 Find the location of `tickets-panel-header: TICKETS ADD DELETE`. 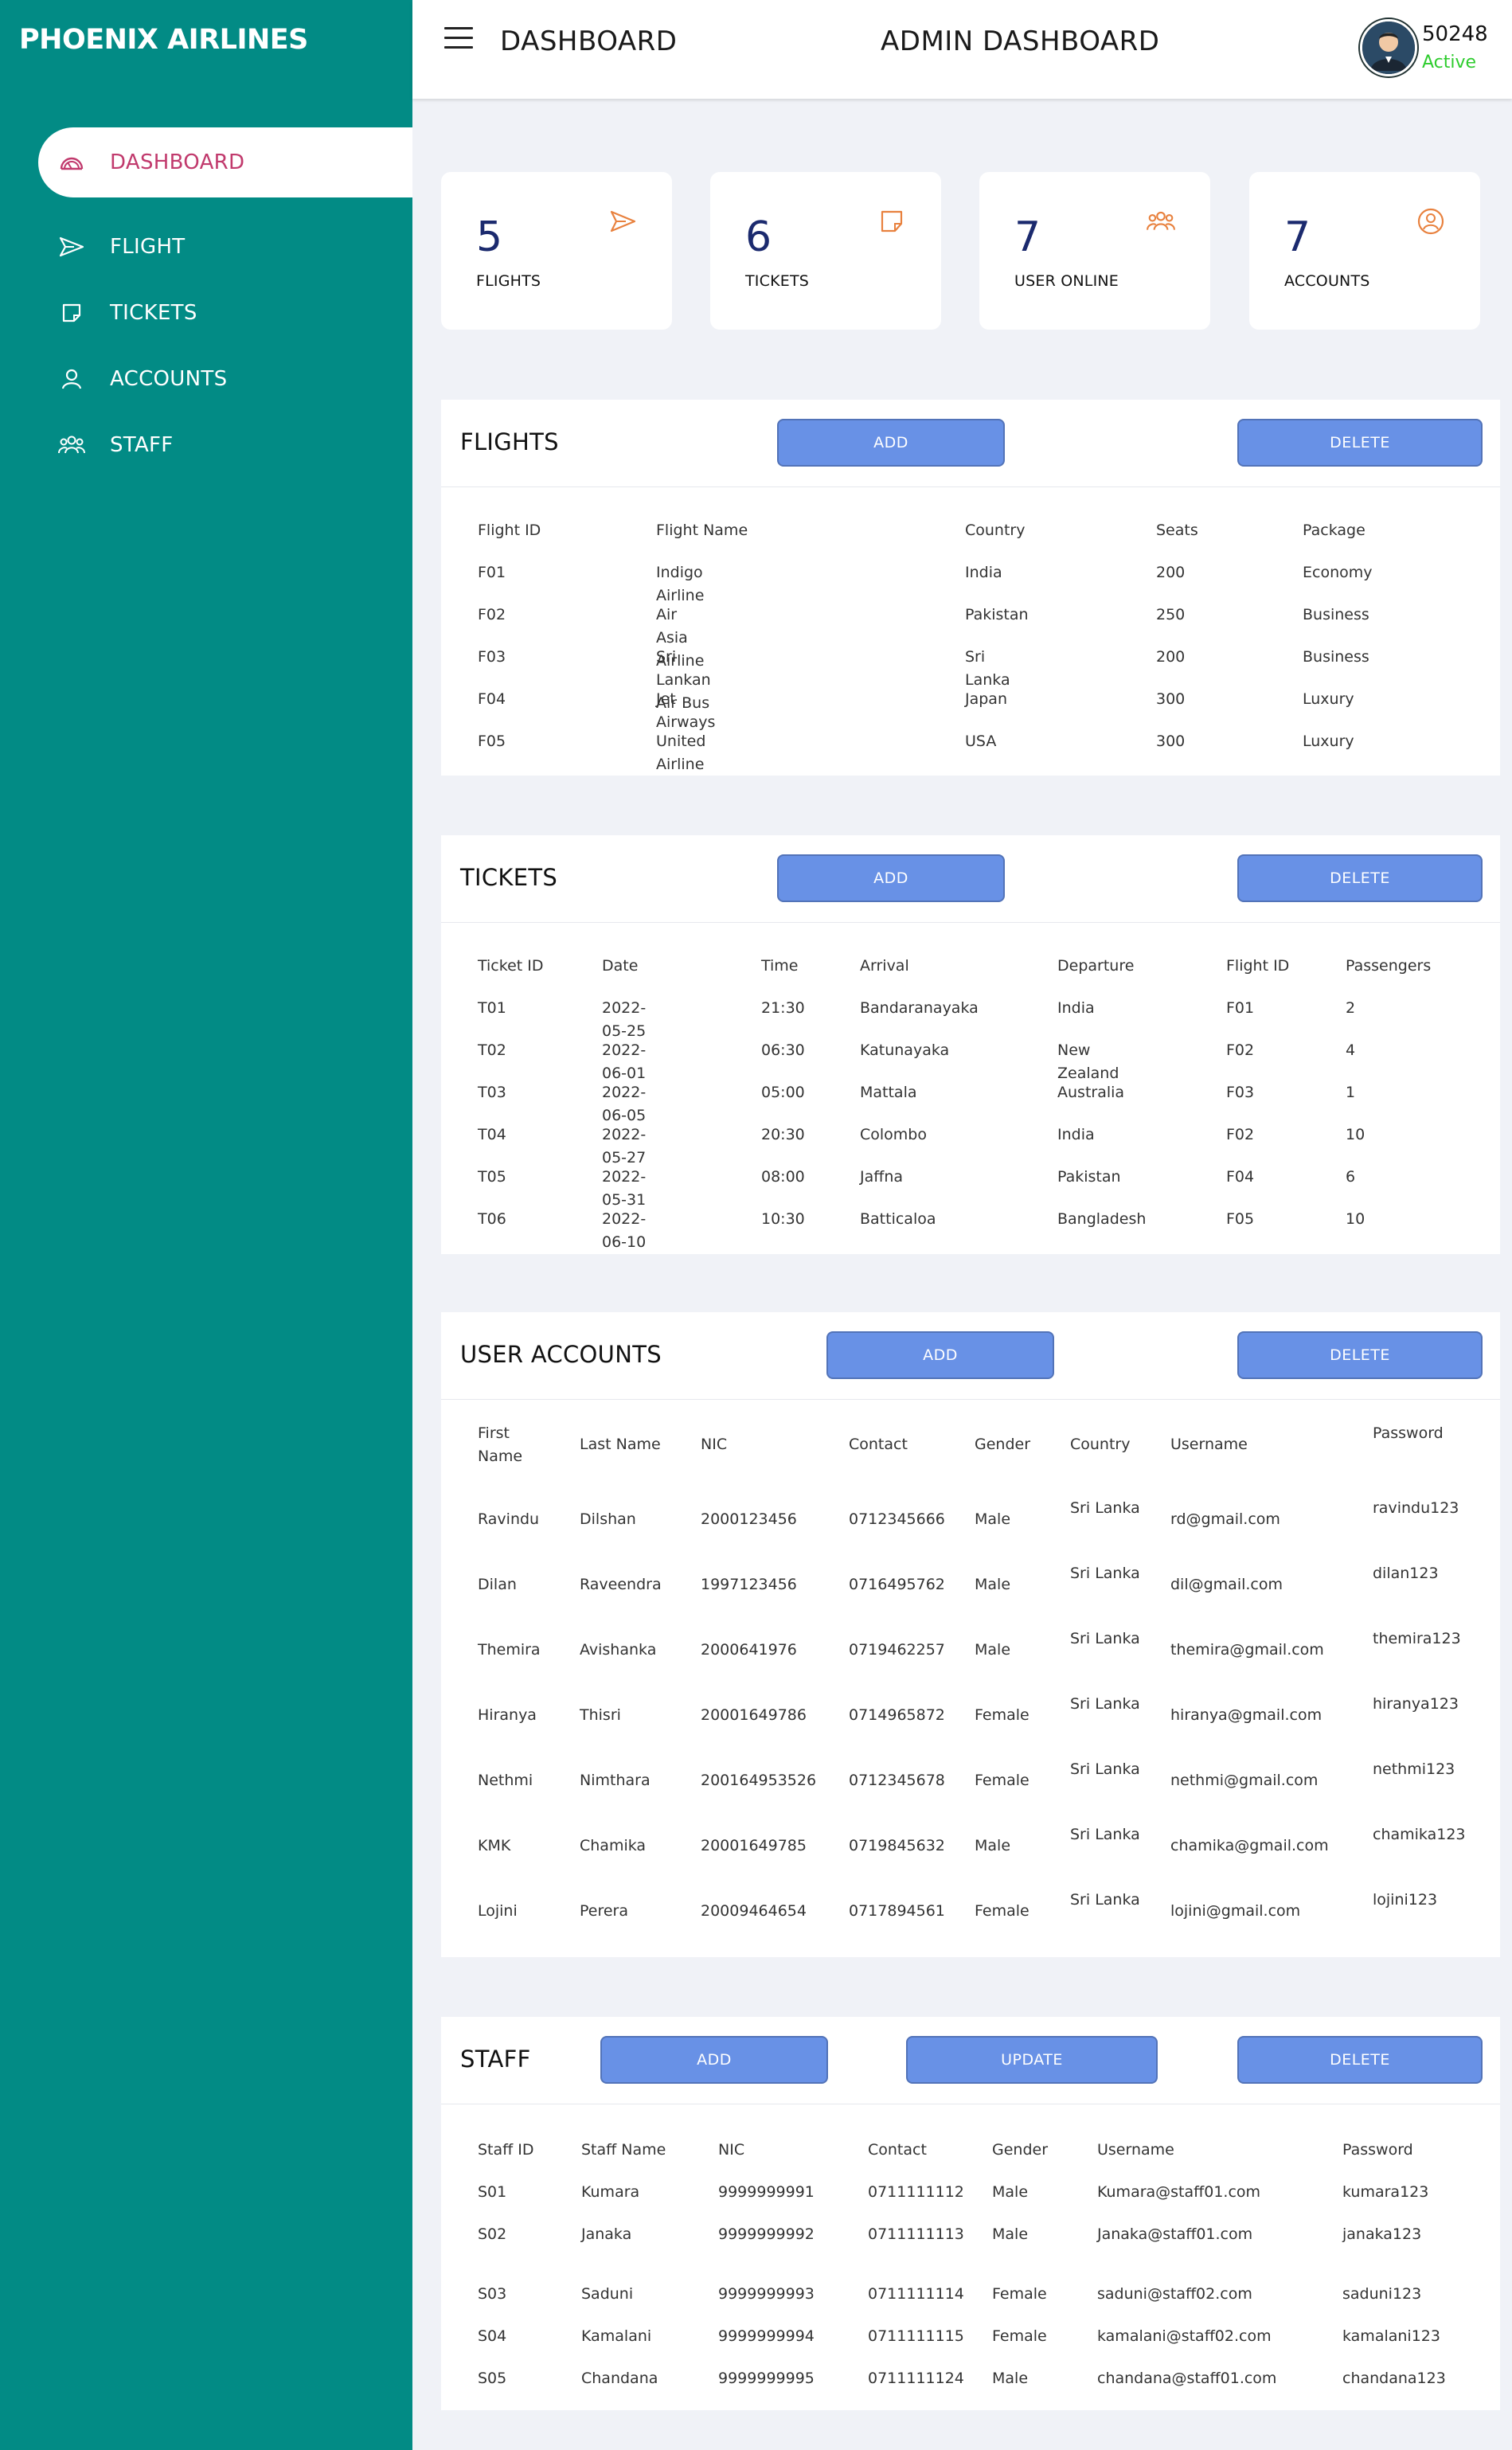

tickets-panel-header: TICKETS ADD DELETE is located at coordinates (971, 879).